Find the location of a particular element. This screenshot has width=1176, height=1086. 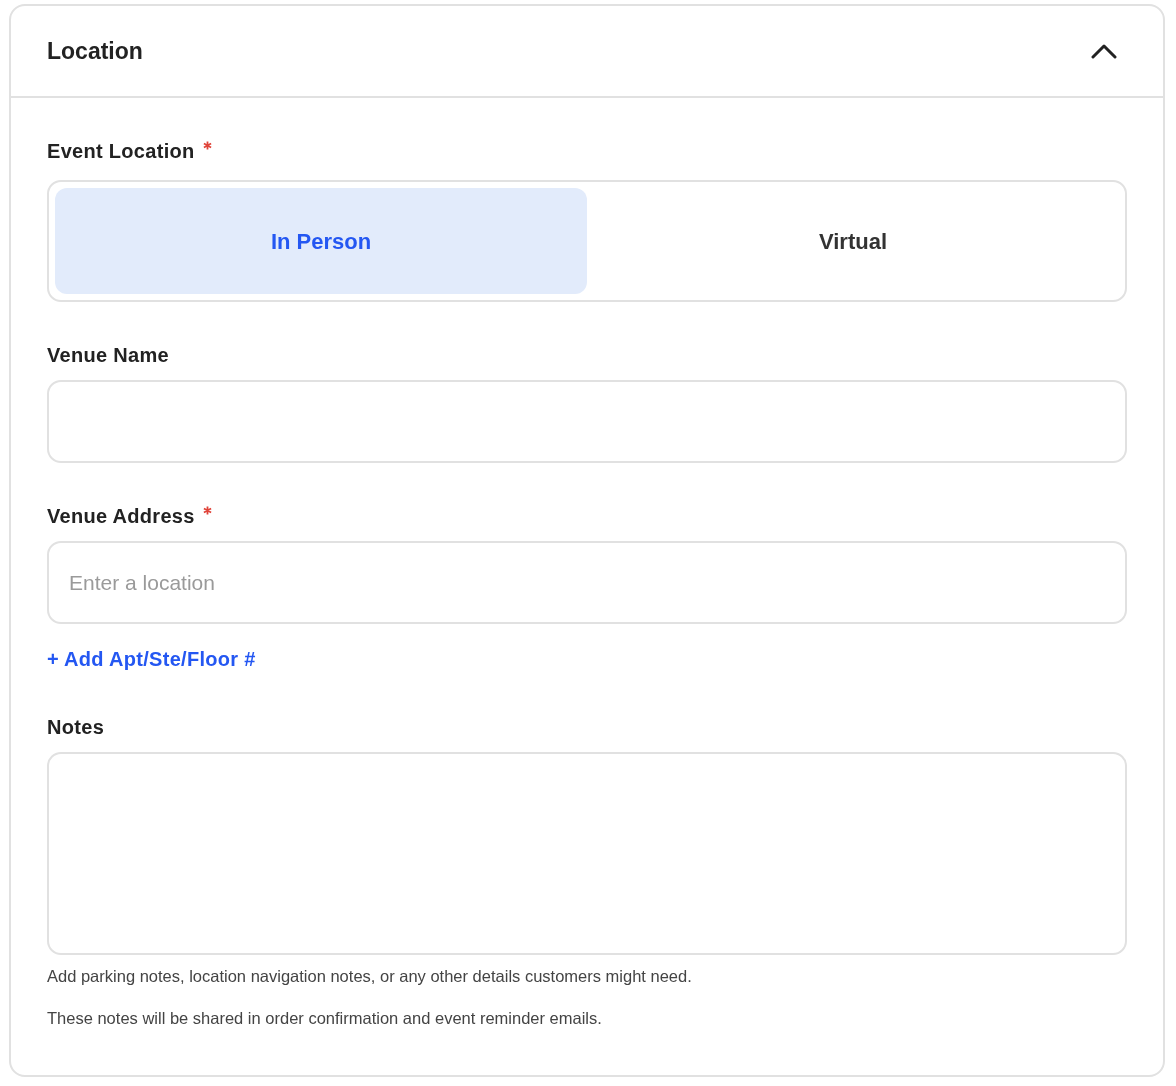

add-unit-link: + Add Apt/Ste/Floor # is located at coordinates (151, 659).